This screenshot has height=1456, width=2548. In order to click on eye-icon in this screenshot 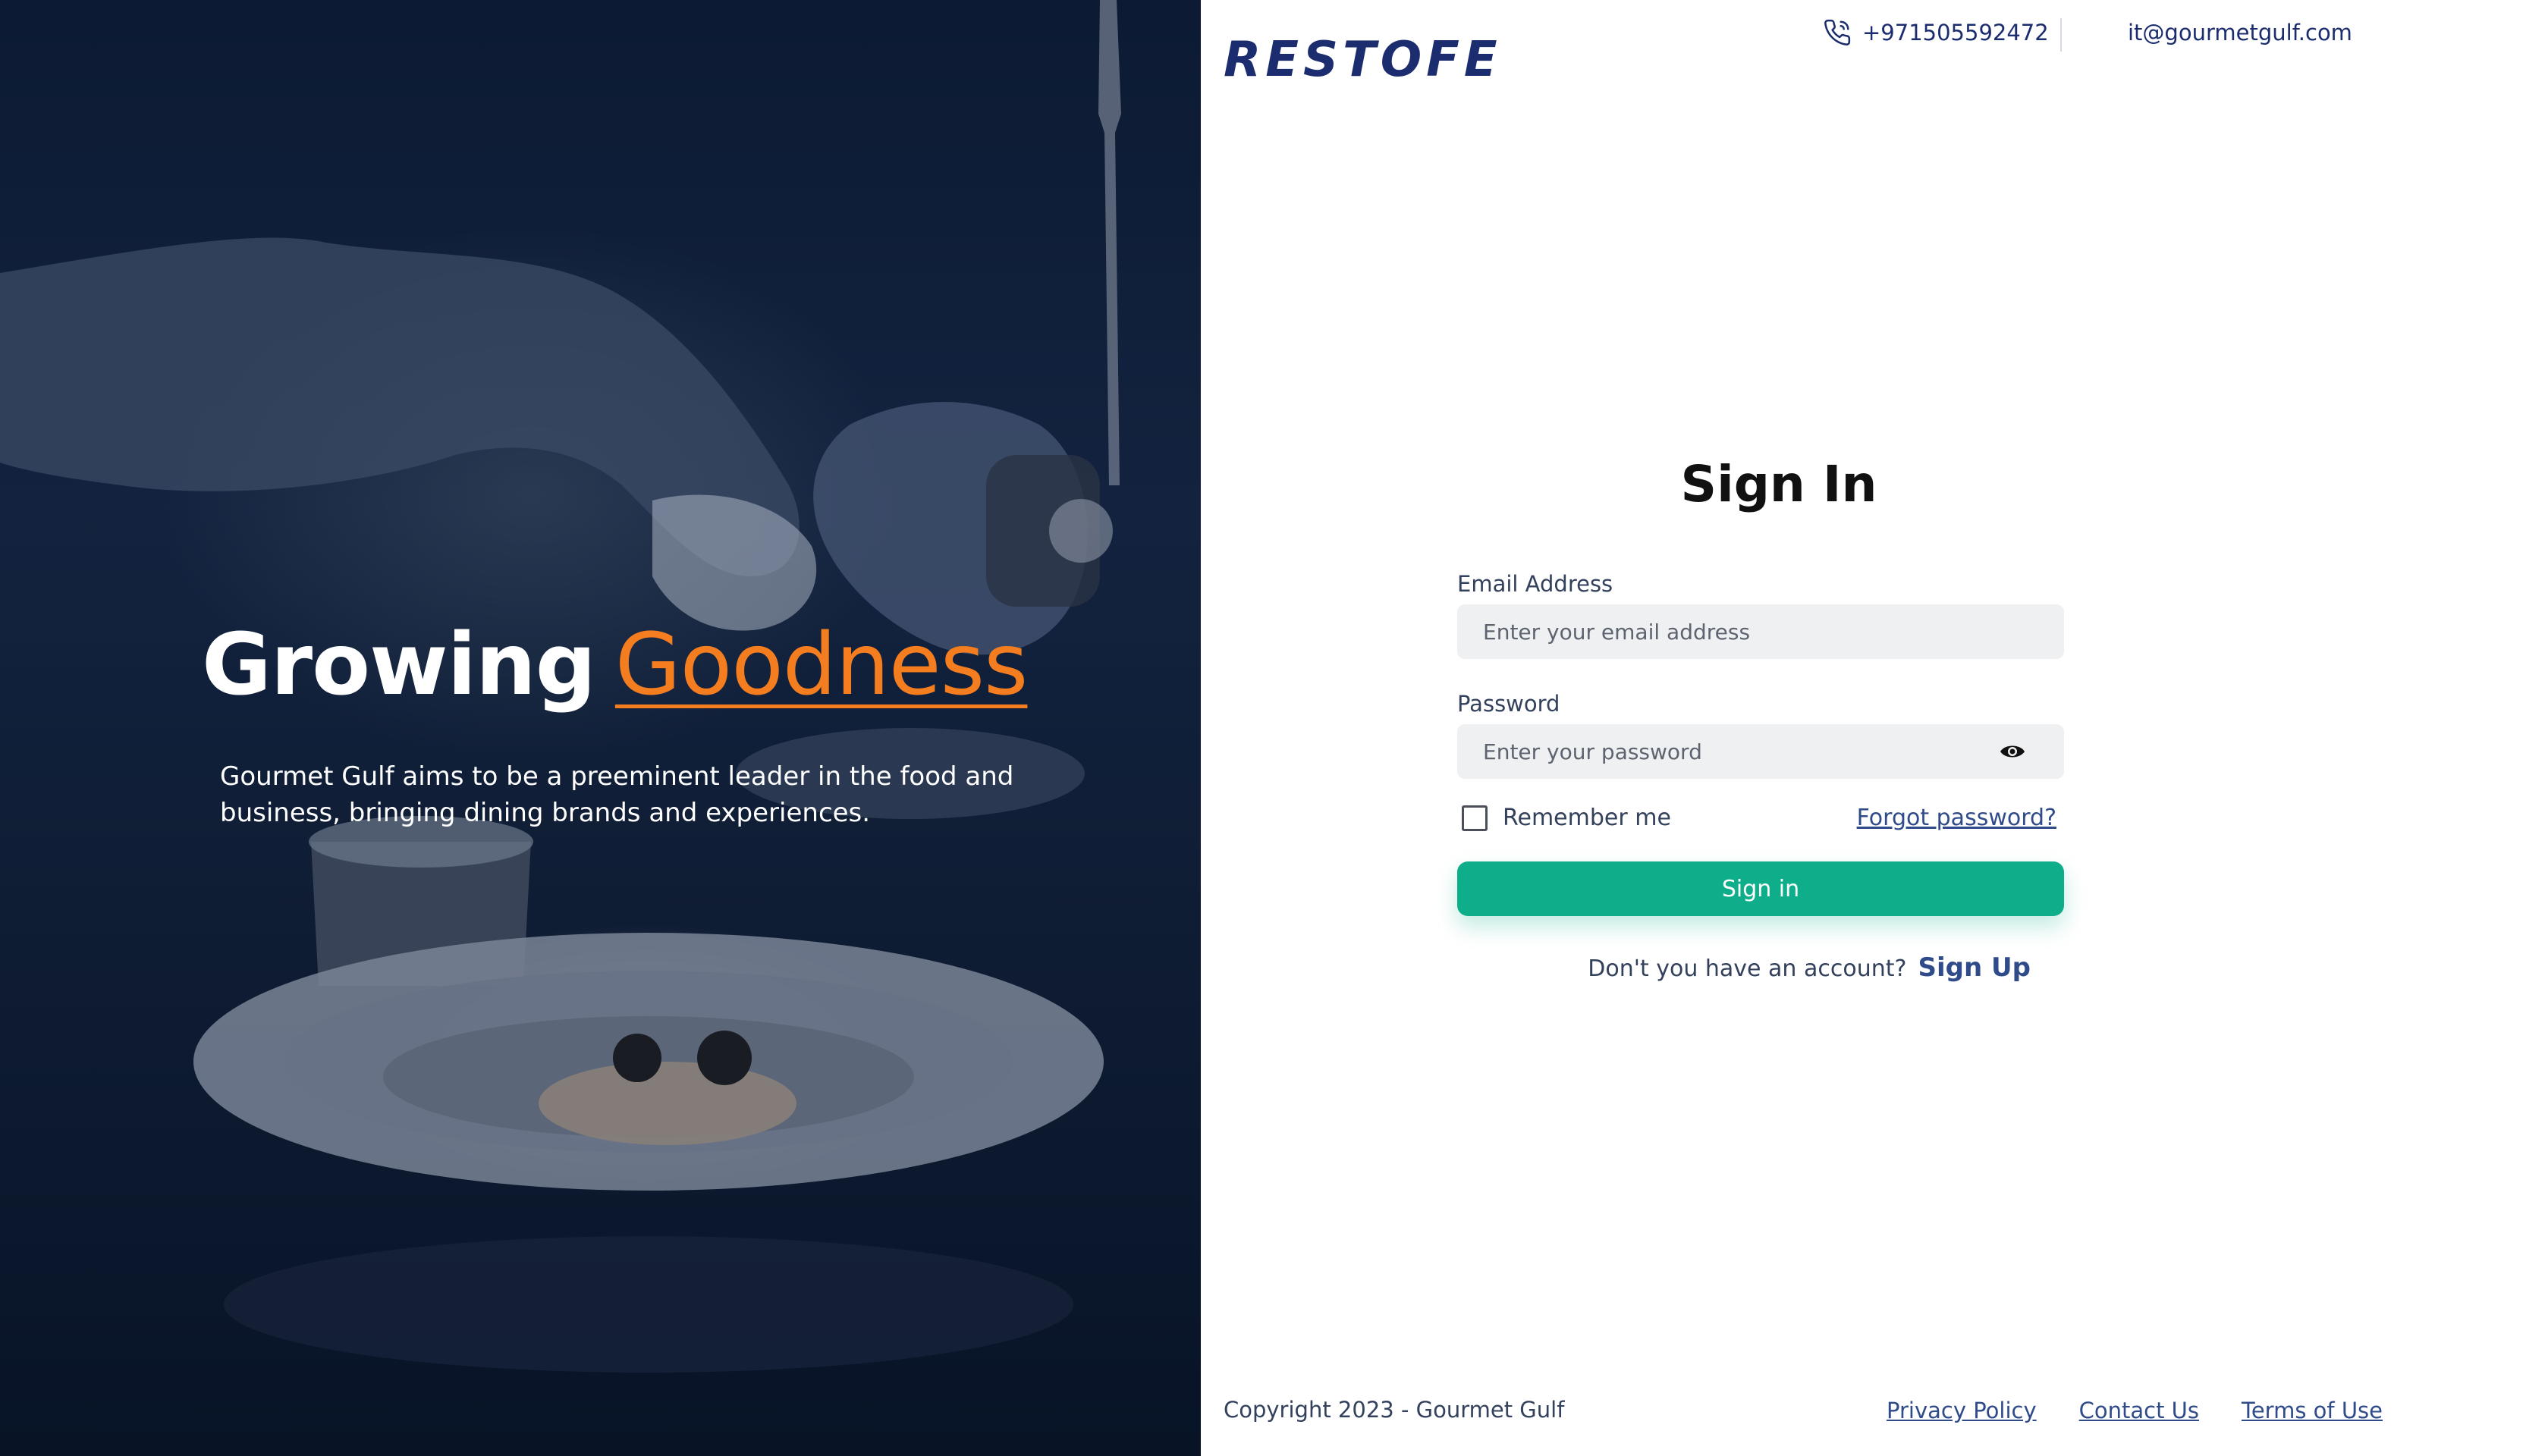, I will do `click(2013, 751)`.